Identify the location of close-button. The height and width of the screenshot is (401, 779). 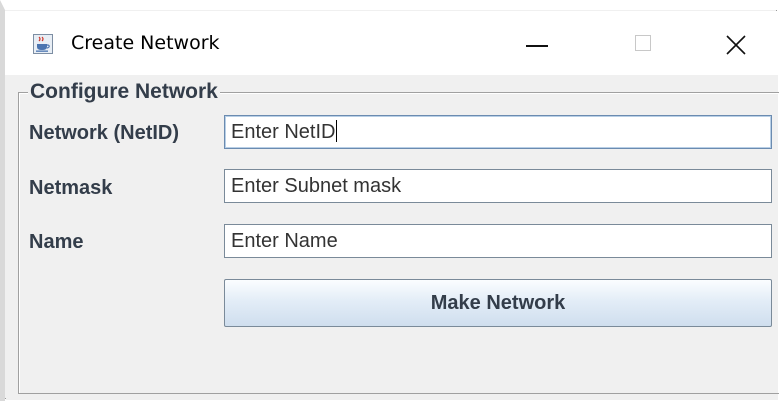
(736, 43).